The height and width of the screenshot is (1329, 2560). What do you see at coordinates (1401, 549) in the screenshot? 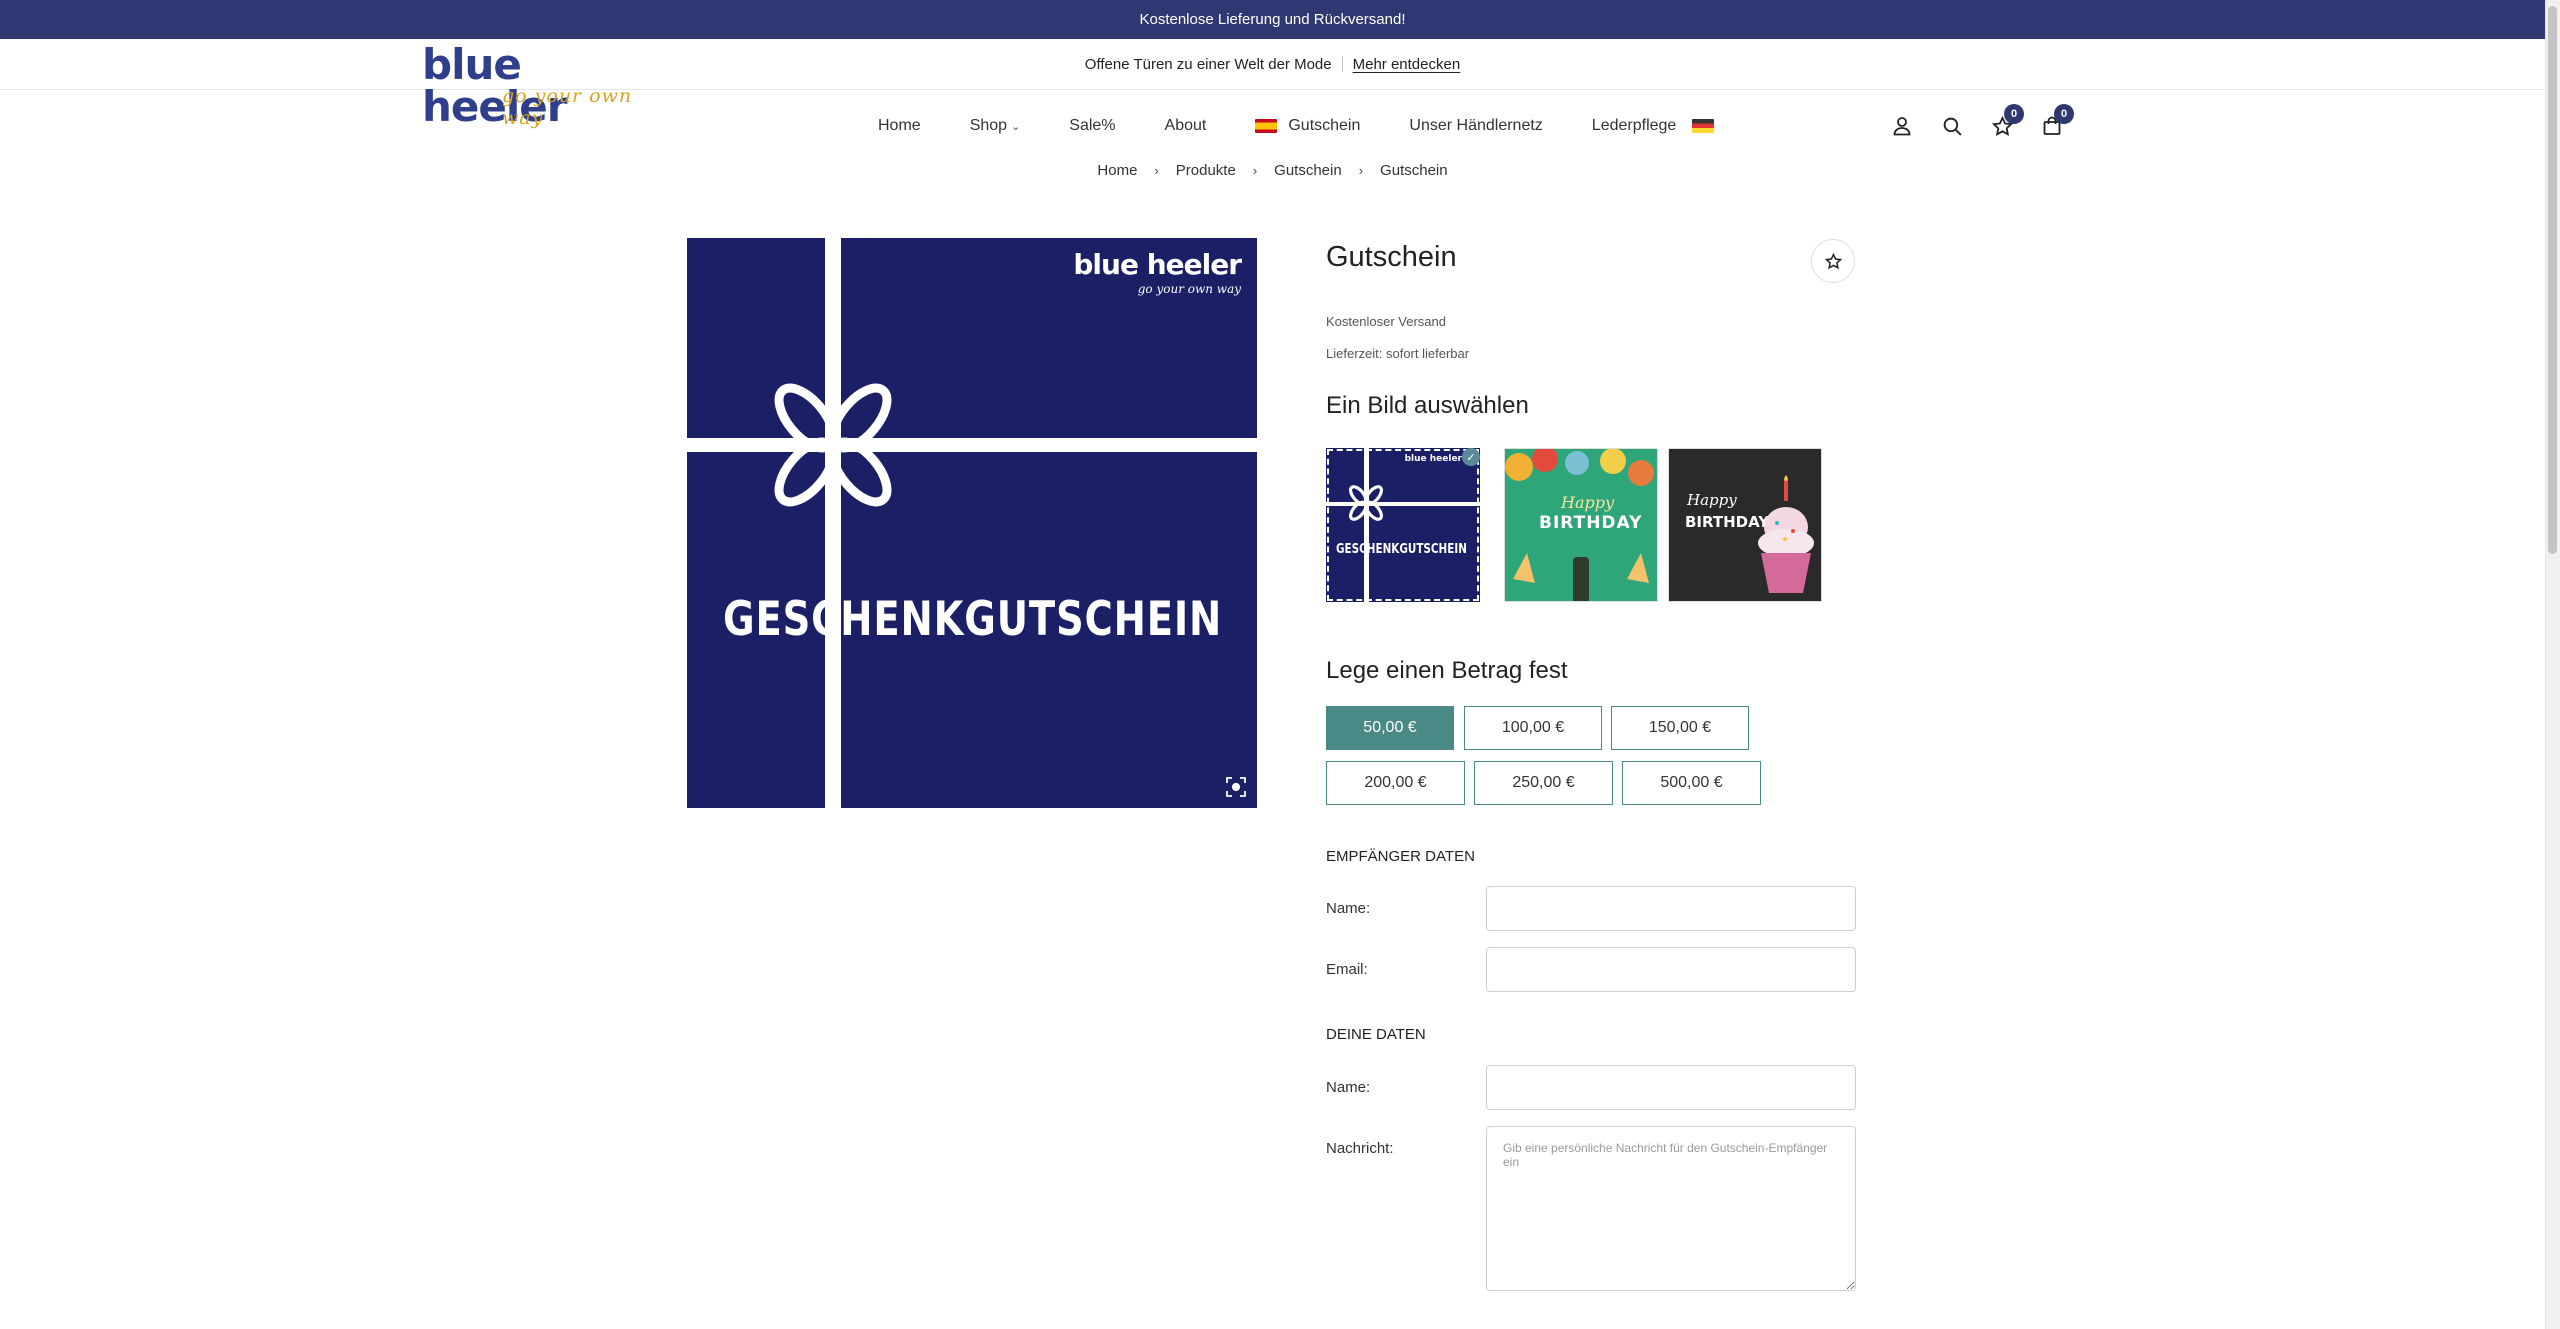
I see `thumb-text: GESCHENKGUTSCHEIN` at bounding box center [1401, 549].